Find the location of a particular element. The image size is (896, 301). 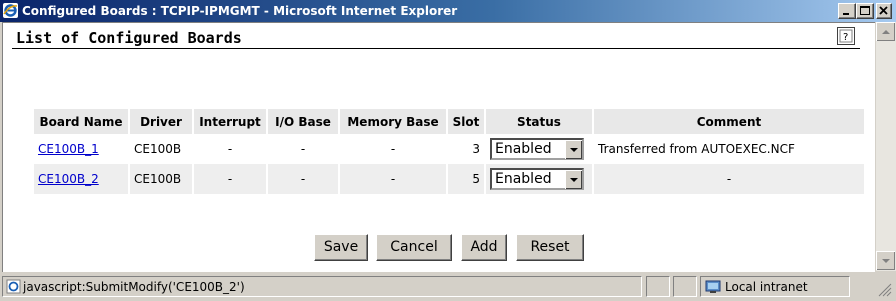

close-icon is located at coordinates (883, 10).